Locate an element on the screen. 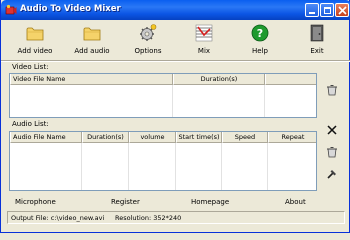  delete-audio-button is located at coordinates (333, 131).